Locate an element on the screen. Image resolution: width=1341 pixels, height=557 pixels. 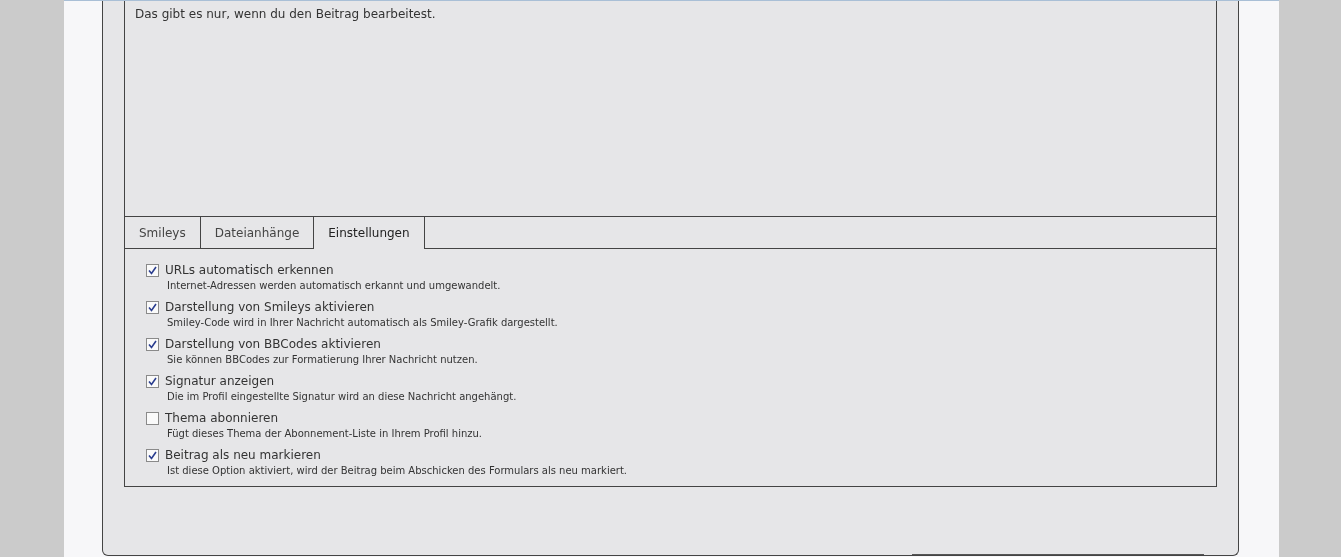
option-label: Signatur anzeigen is located at coordinates (220, 381).